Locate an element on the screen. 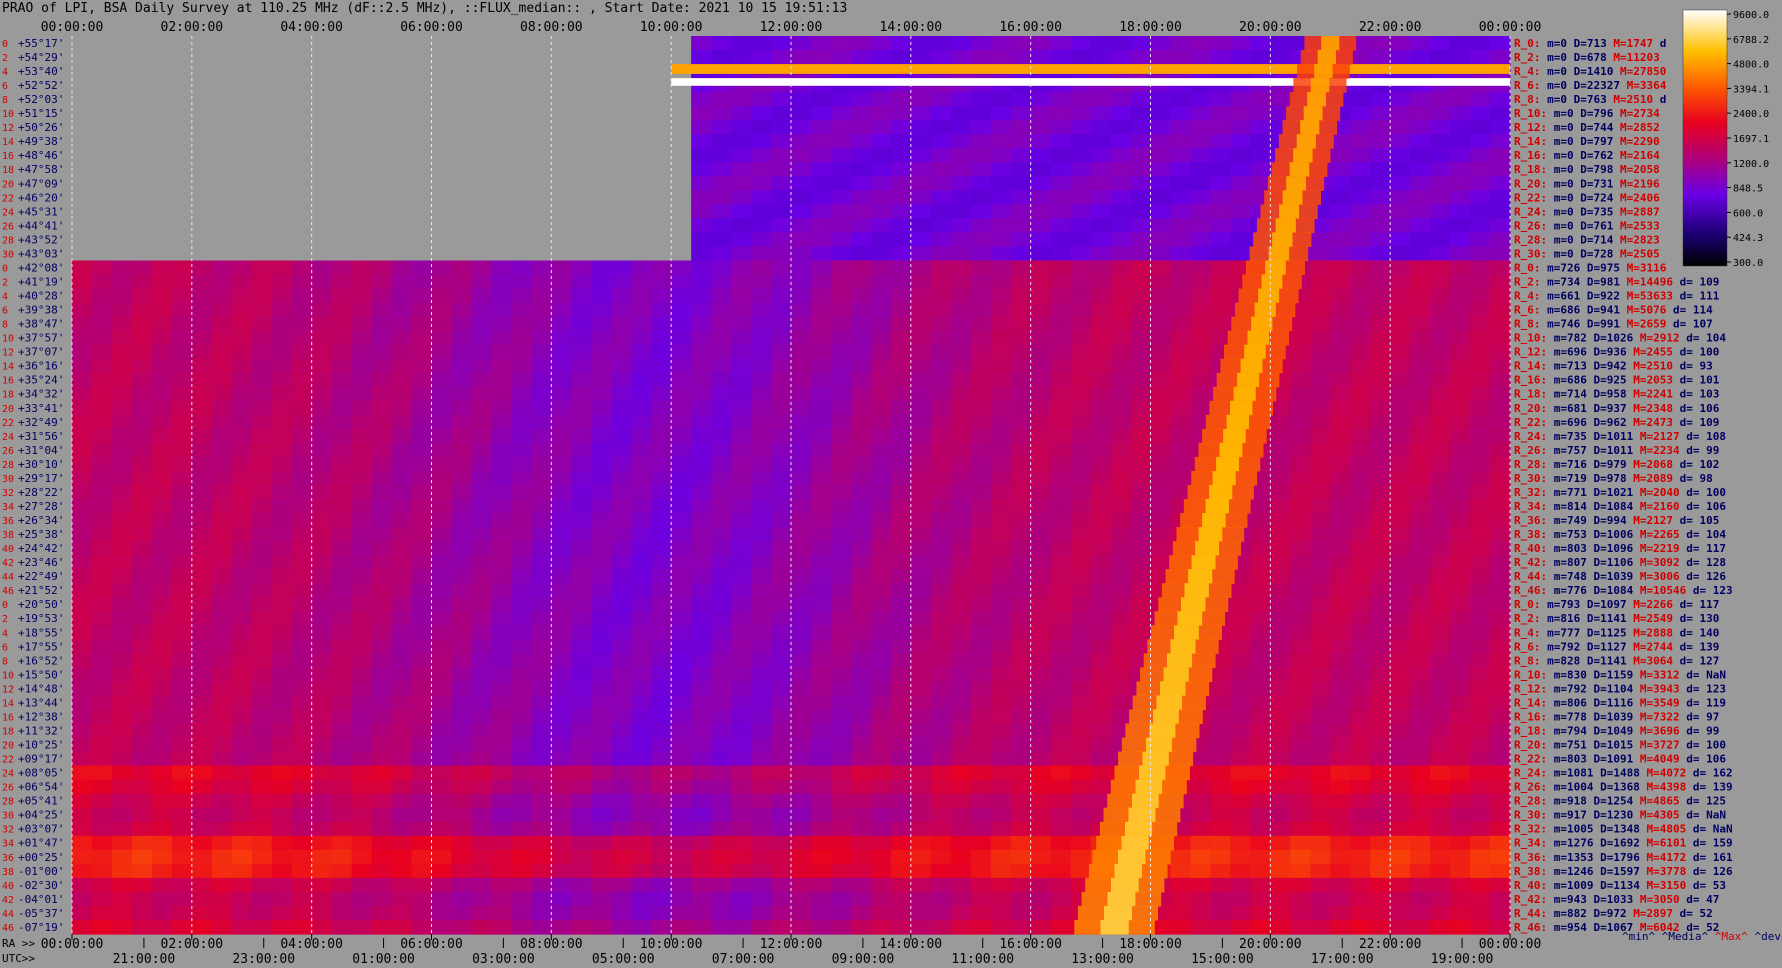 The width and height of the screenshot is (1782, 968). ra-tick-label: 14:00:00 is located at coordinates (911, 944).